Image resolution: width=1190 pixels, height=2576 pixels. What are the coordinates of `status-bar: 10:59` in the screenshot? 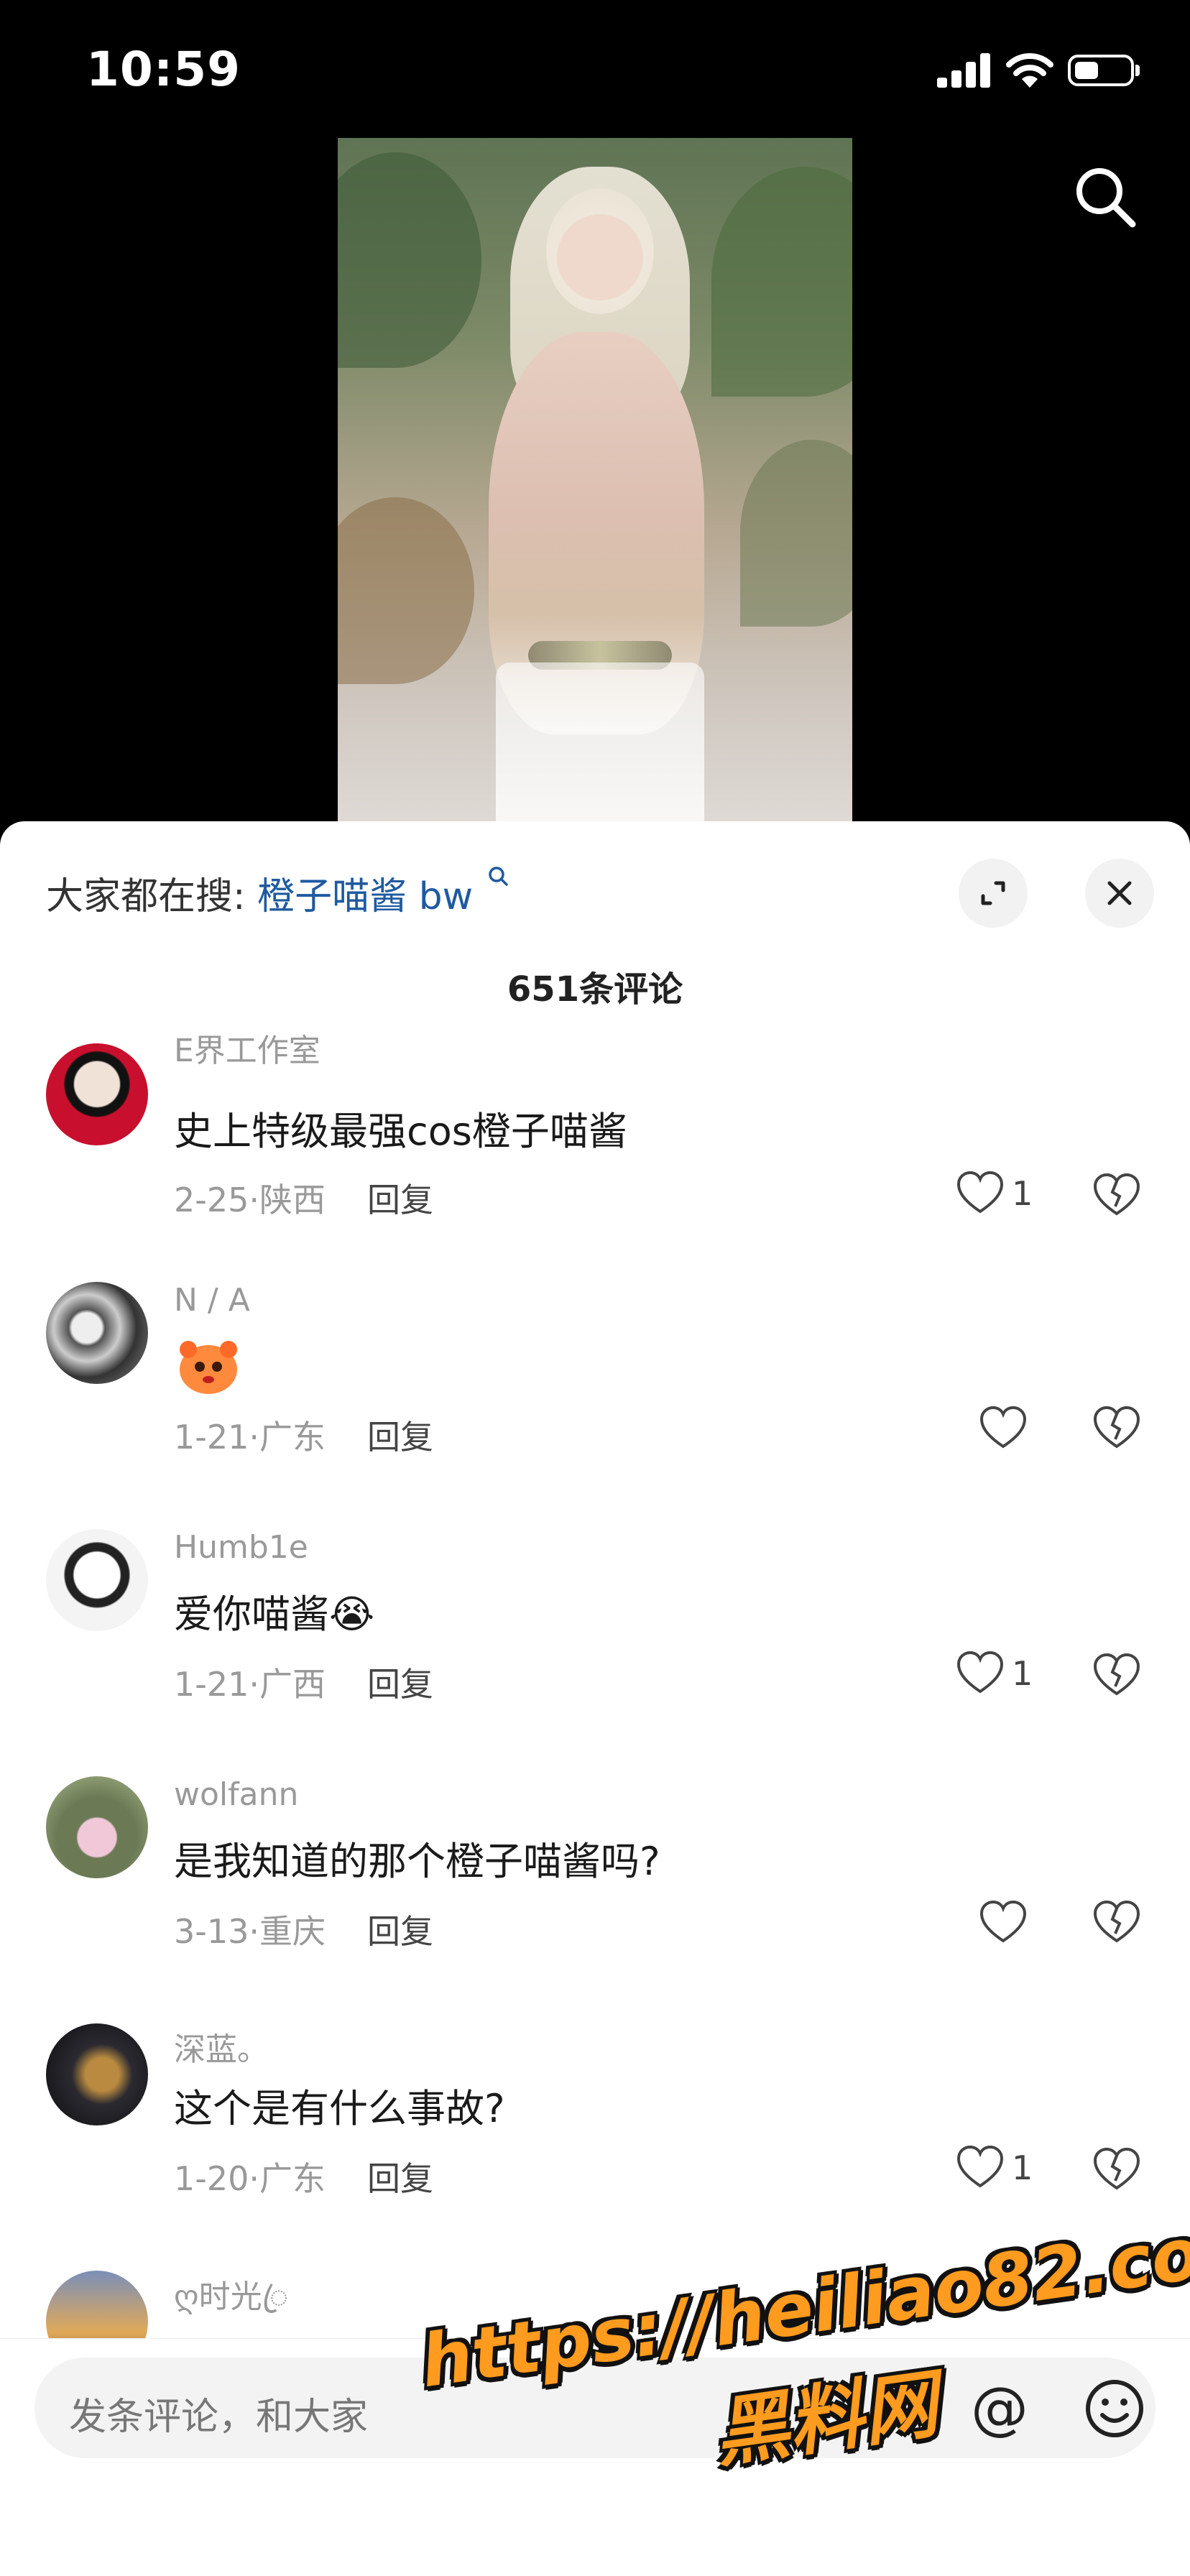 It's located at (595, 68).